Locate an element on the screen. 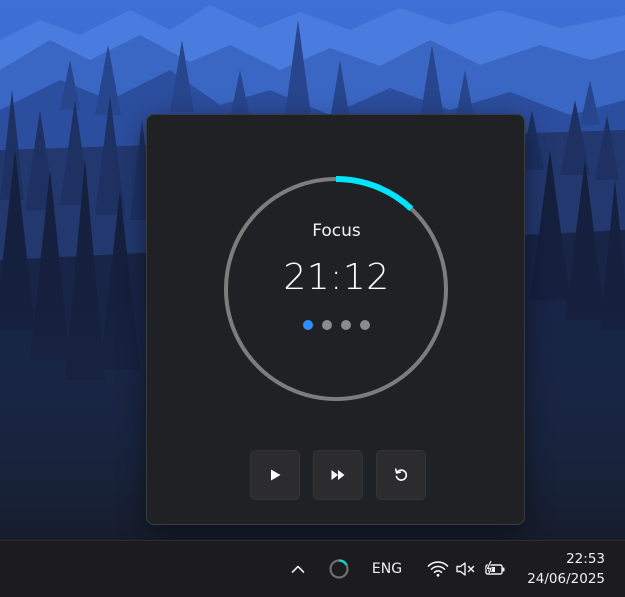 This screenshot has height=597, width=625. play-button is located at coordinates (275, 475).